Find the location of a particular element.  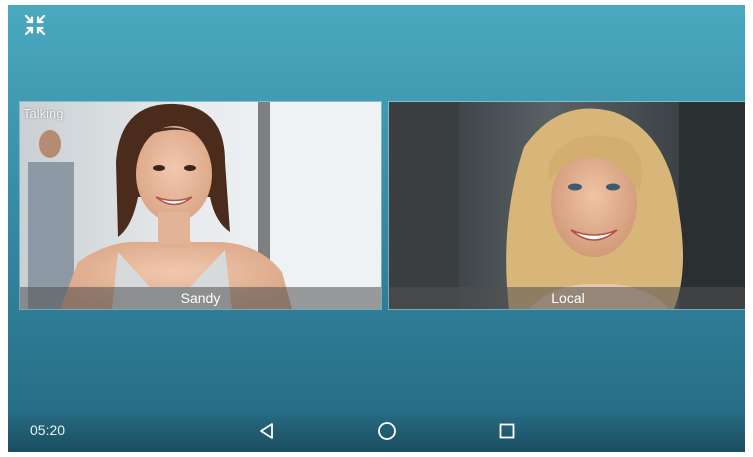

recents-square-icon is located at coordinates (507, 431).